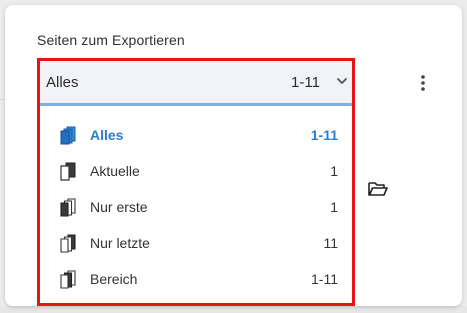 This screenshot has width=467, height=313. I want to click on option-nur-letzte: Nur letzte 11, so click(196, 243).